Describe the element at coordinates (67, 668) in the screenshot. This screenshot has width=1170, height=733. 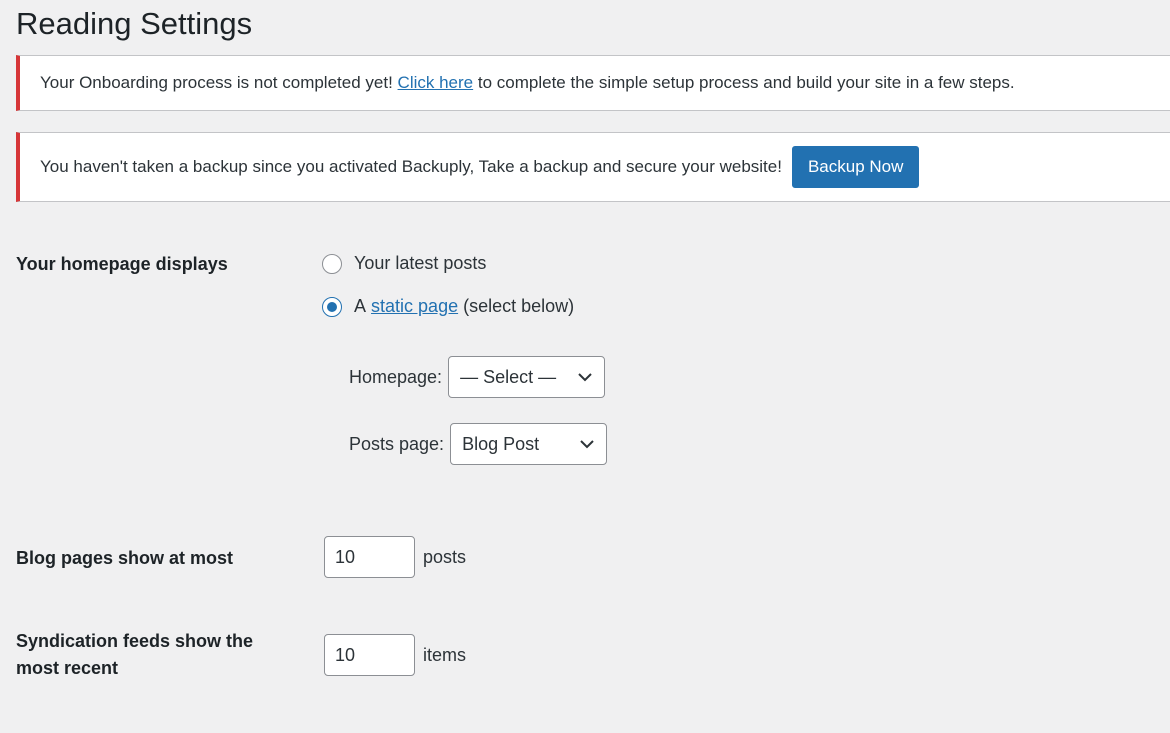
I see `syndication-label-line2: most recent` at that location.